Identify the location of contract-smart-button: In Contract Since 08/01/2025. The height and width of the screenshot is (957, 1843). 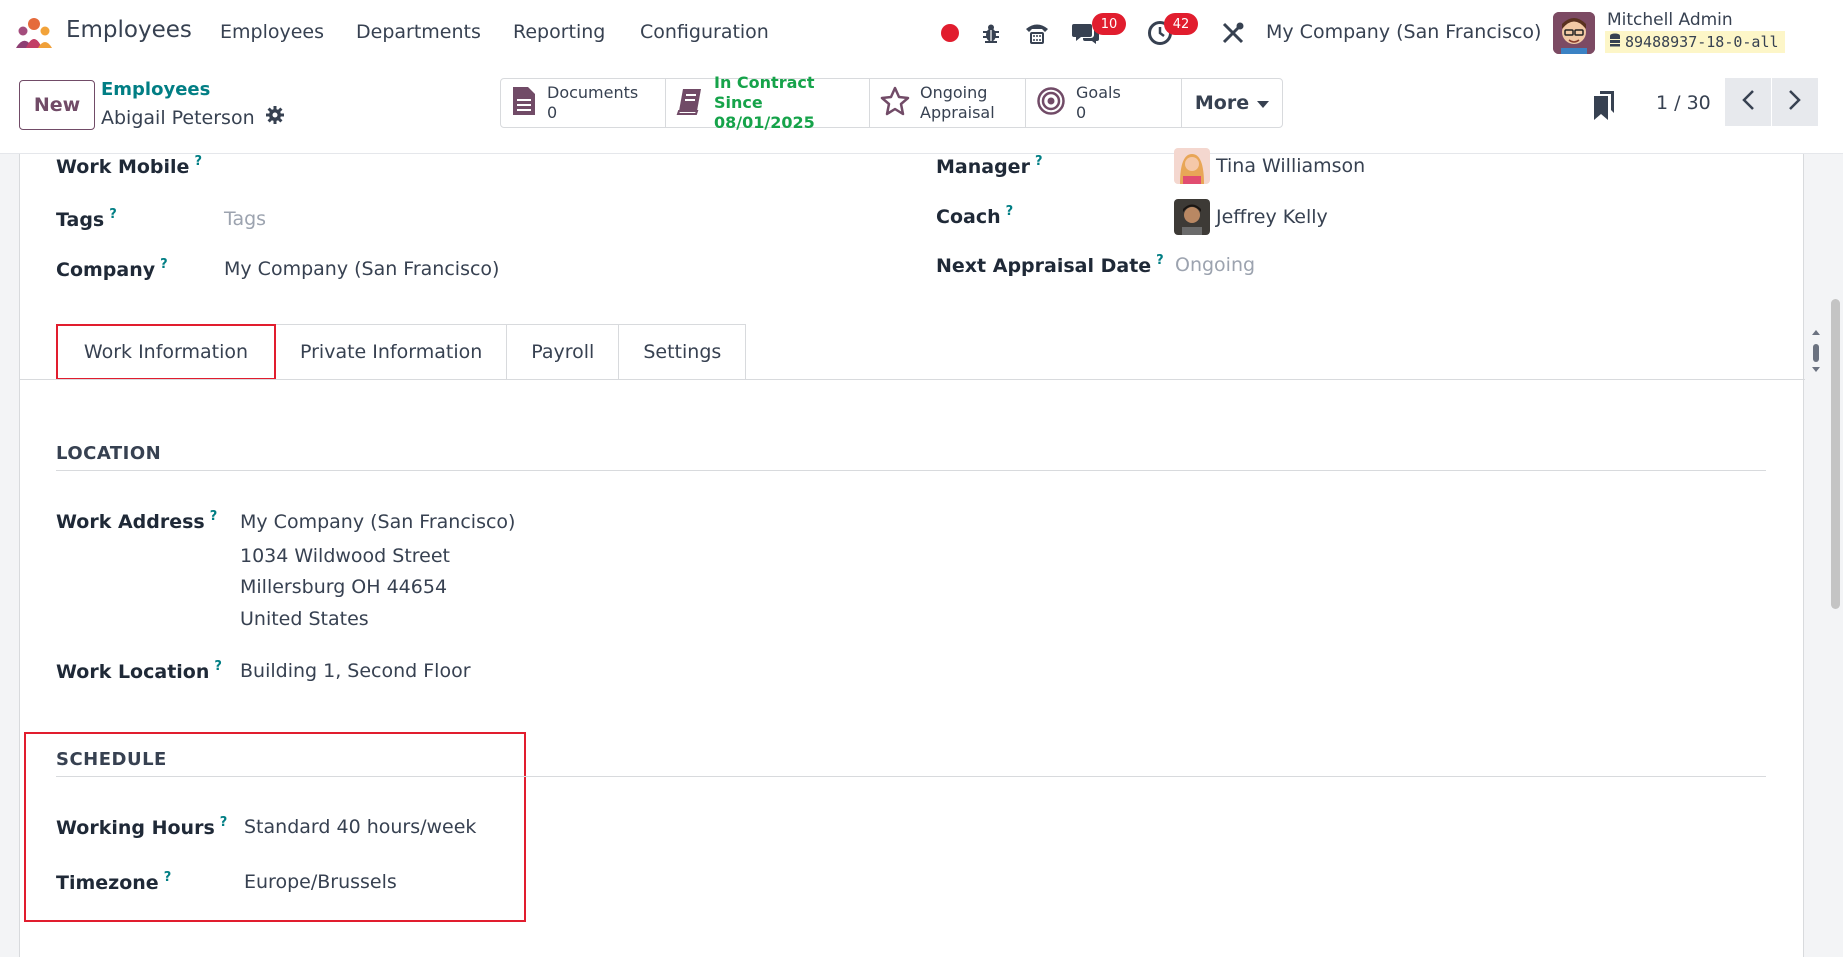
(768, 102).